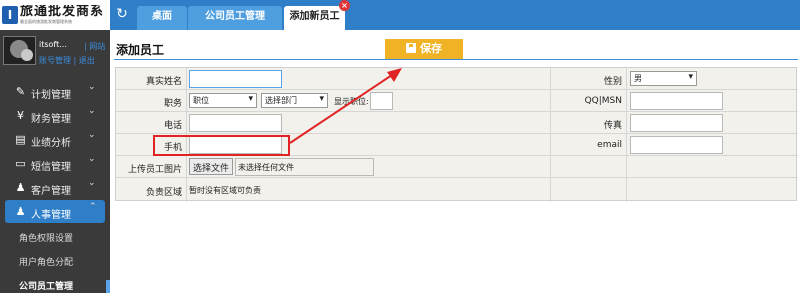 This screenshot has height=293, width=800. I want to click on annotation-arrow, so click(345, 106).